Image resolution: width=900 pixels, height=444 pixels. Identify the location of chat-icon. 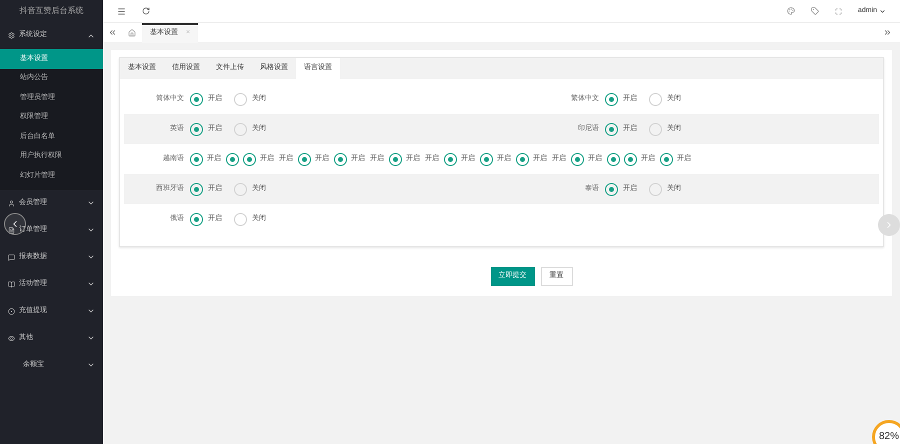
(11, 257).